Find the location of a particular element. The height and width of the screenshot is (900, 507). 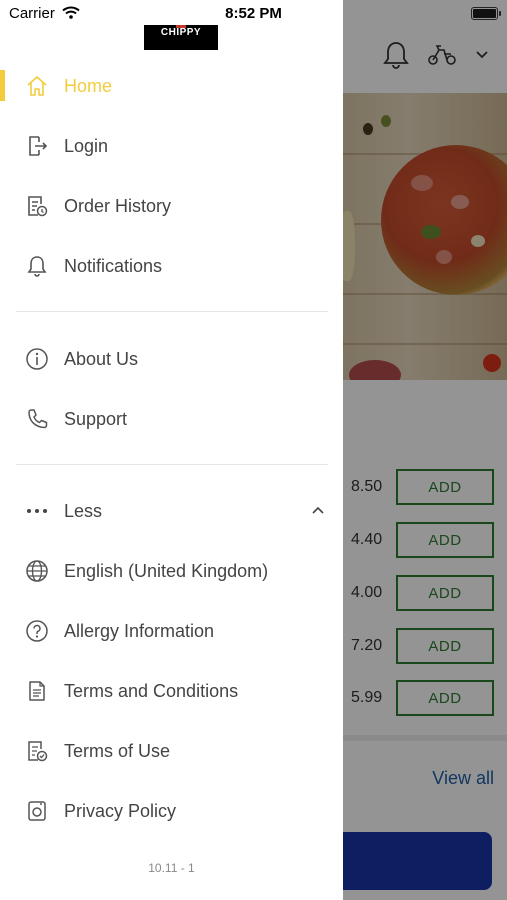

menu-label: Login is located at coordinates (86, 145).